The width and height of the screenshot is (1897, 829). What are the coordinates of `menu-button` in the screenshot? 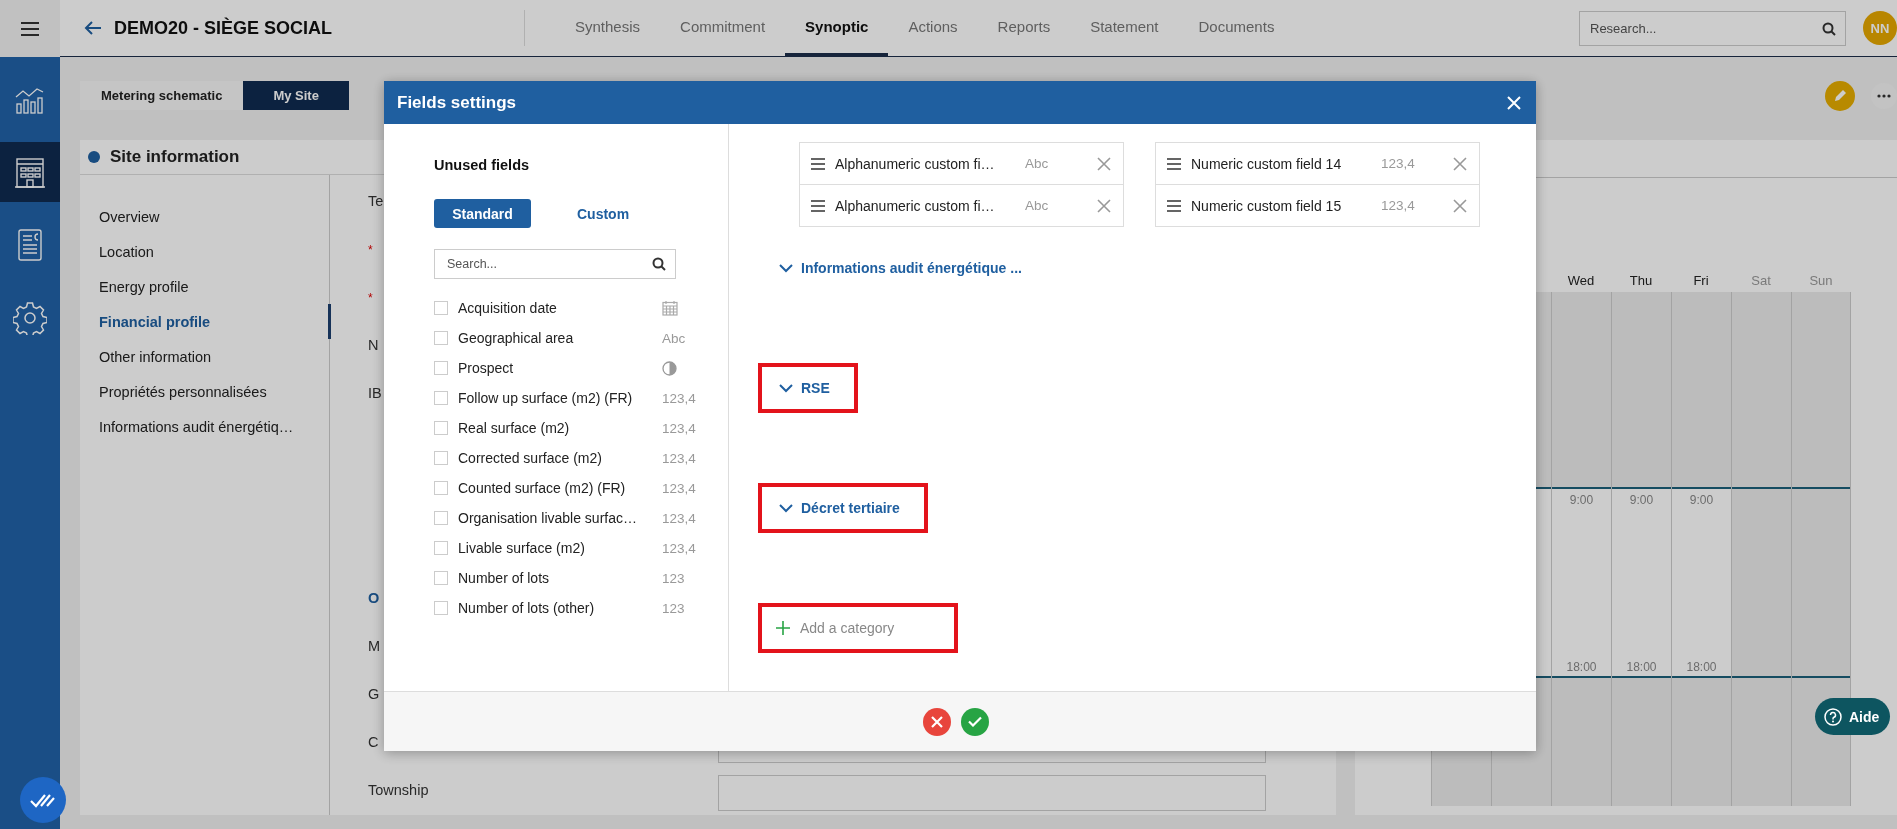 It's located at (30, 28).